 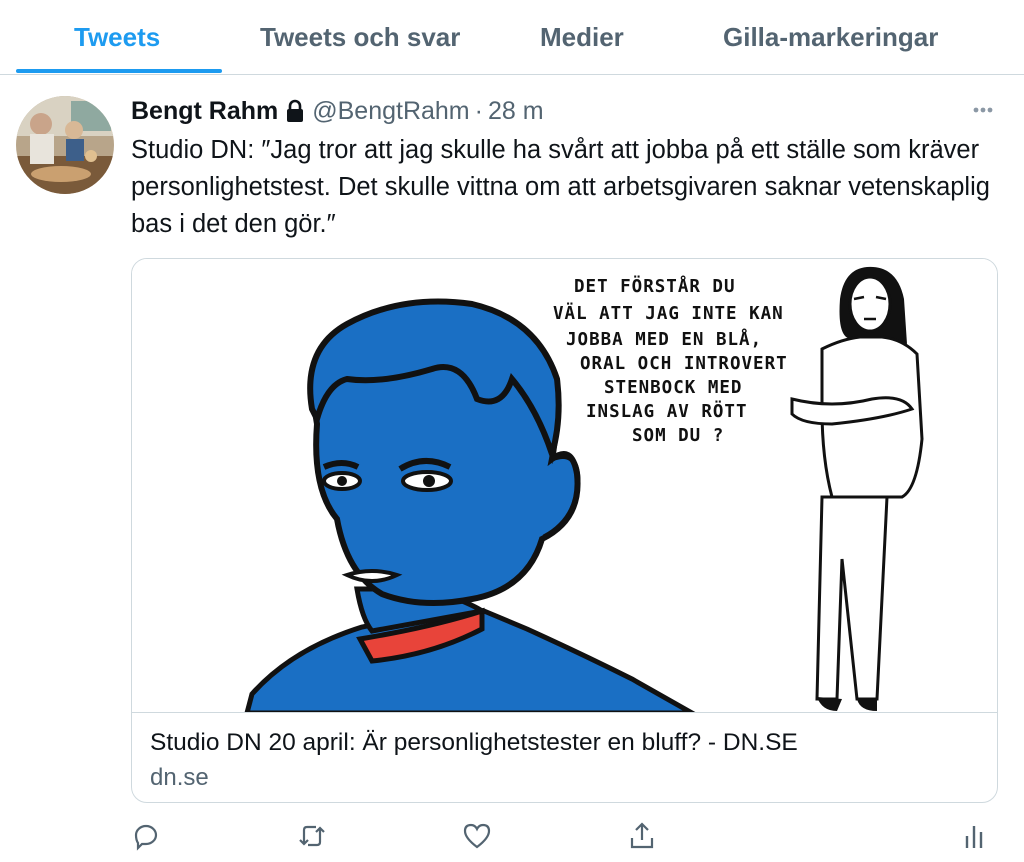 I want to click on tab-media: Medier, so click(x=582, y=37).